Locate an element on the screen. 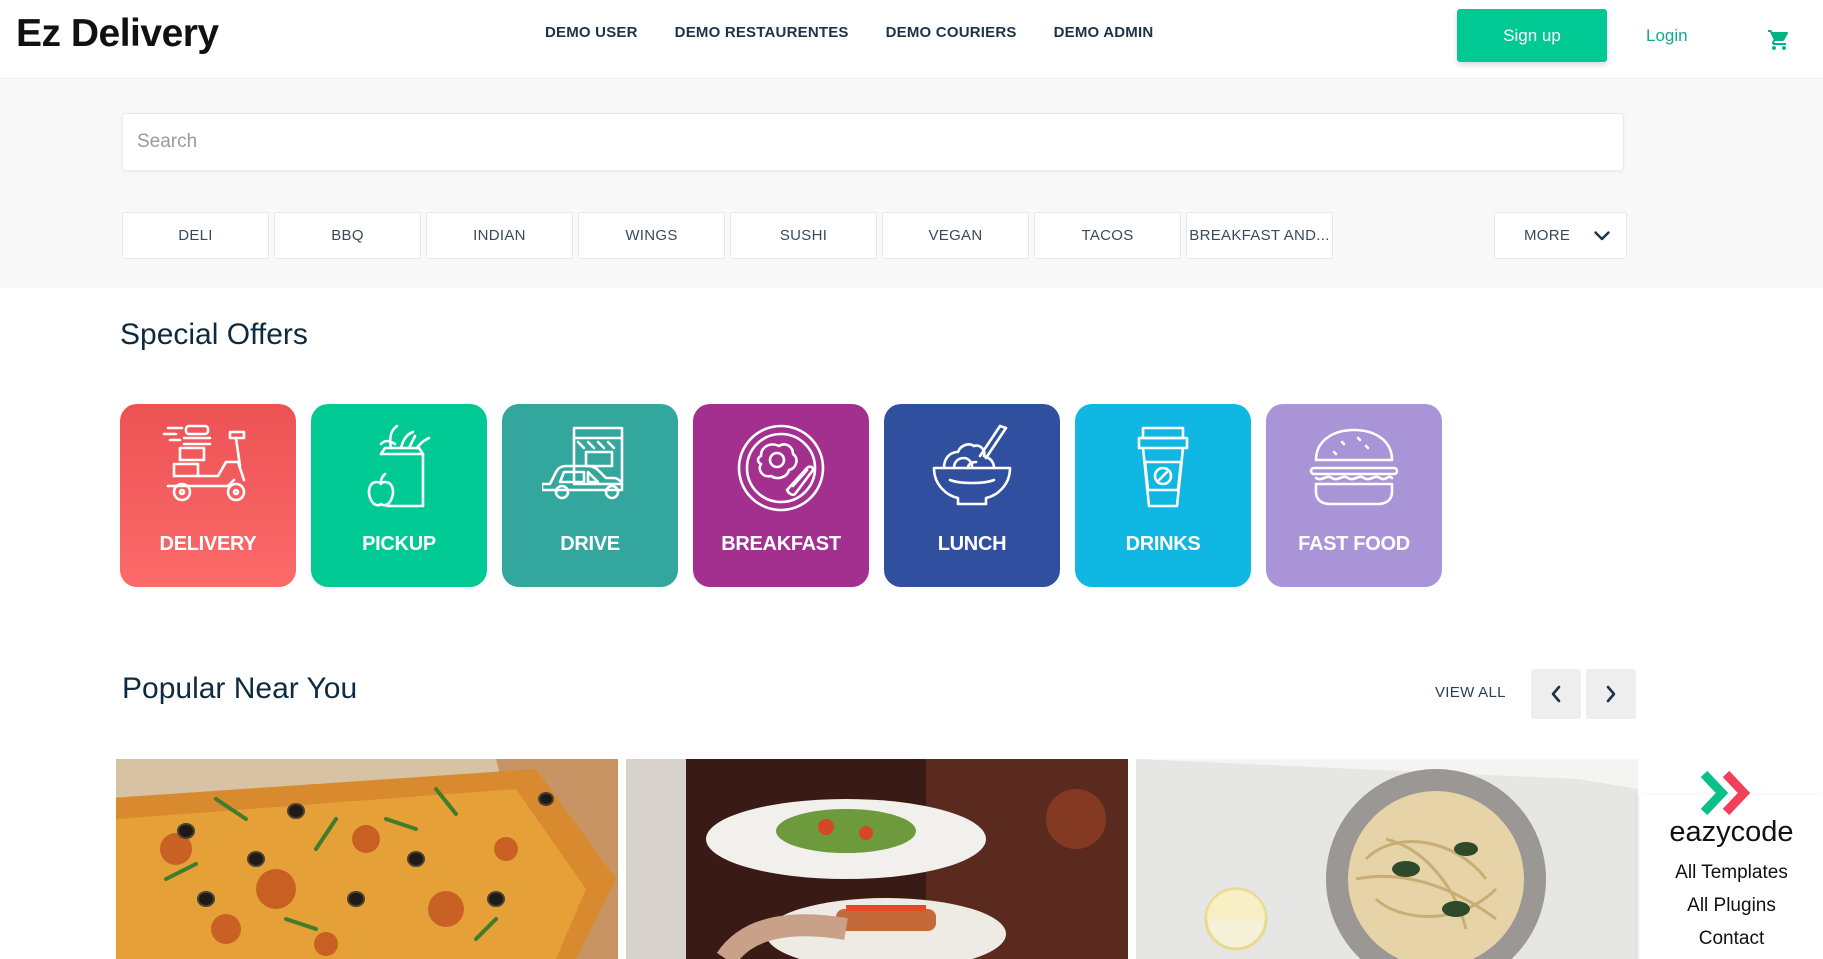 The width and height of the screenshot is (1823, 959). offer-delivery: DELIVERY is located at coordinates (208, 495).